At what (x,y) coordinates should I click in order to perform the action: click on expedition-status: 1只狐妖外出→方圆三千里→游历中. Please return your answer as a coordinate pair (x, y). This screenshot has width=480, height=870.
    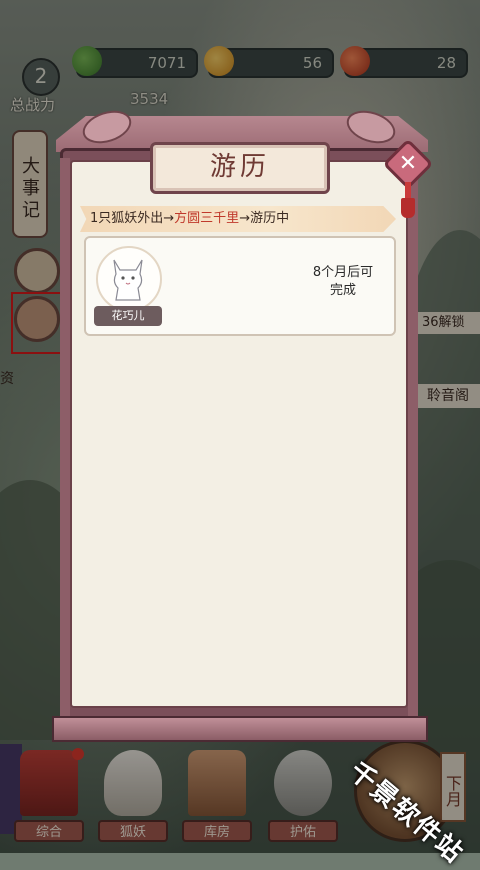
    Looking at the image, I should click on (238, 219).